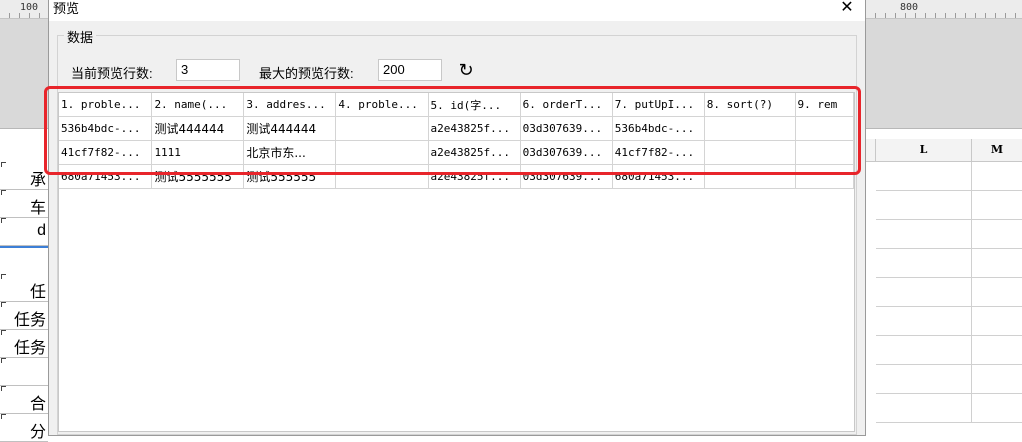  What do you see at coordinates (944, 9) in the screenshot?
I see `ruler-strip: 800` at bounding box center [944, 9].